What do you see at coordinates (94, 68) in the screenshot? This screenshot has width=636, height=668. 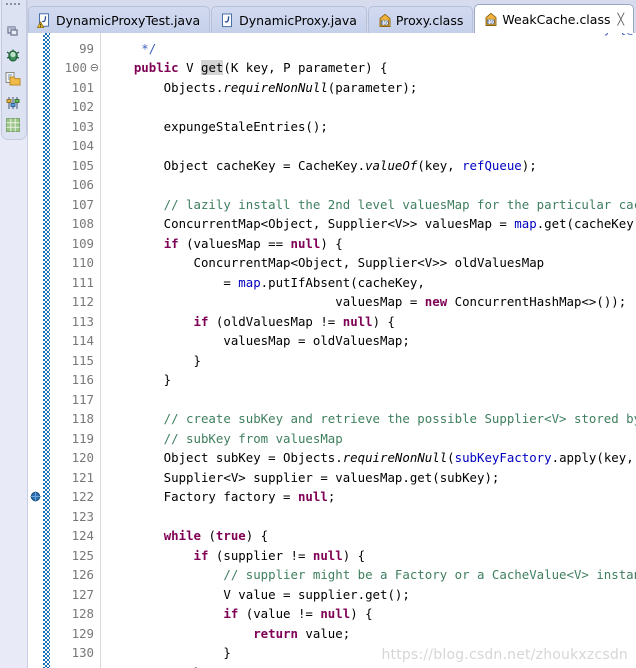 I see `code-fold-toggle-icon: ⊖` at bounding box center [94, 68].